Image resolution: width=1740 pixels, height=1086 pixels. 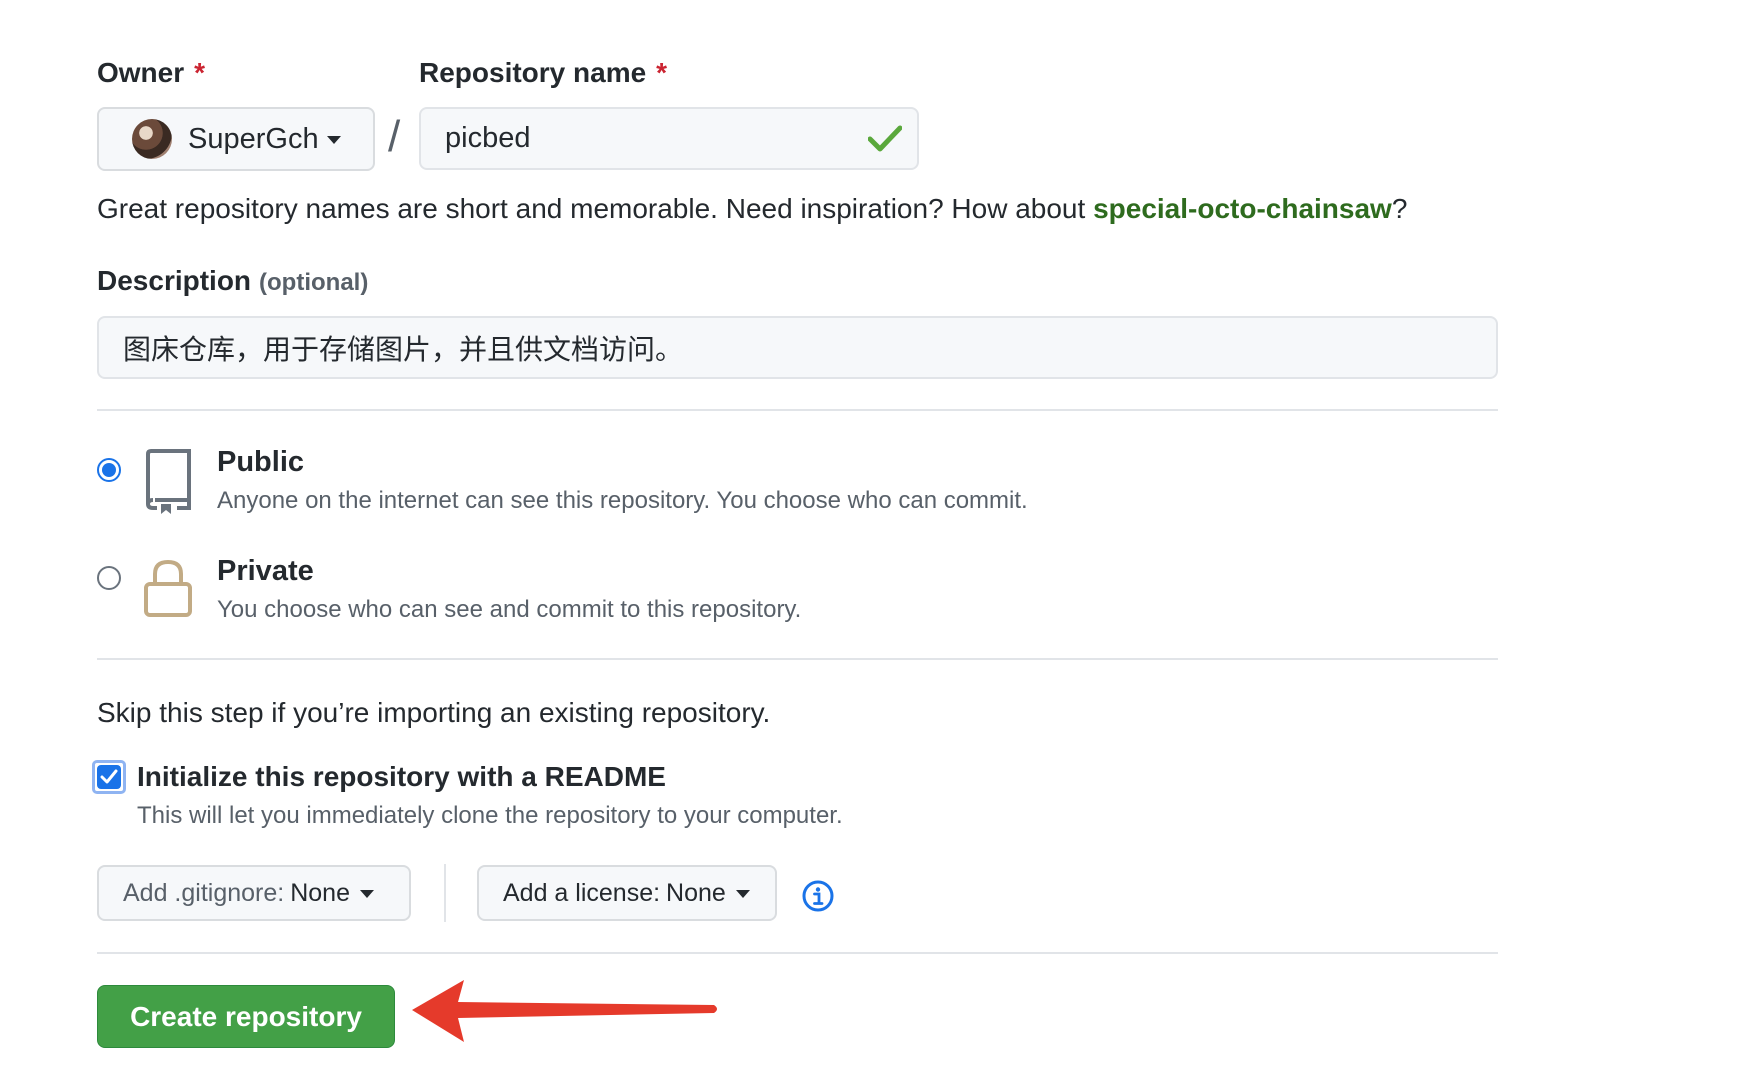 I want to click on description-input, so click(x=797, y=347).